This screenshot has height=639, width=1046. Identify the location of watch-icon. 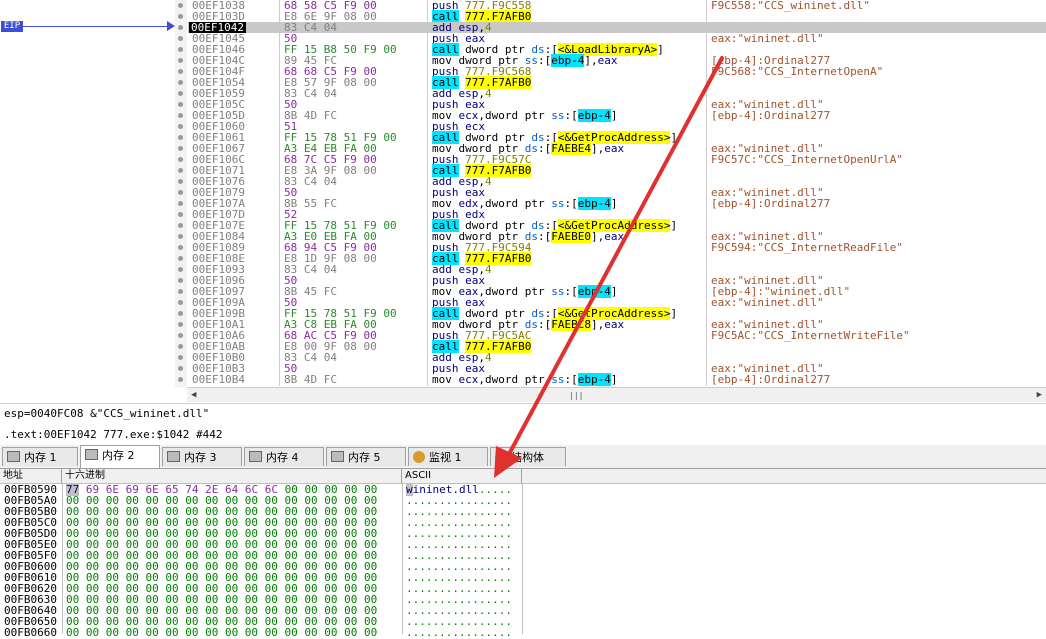
(419, 457).